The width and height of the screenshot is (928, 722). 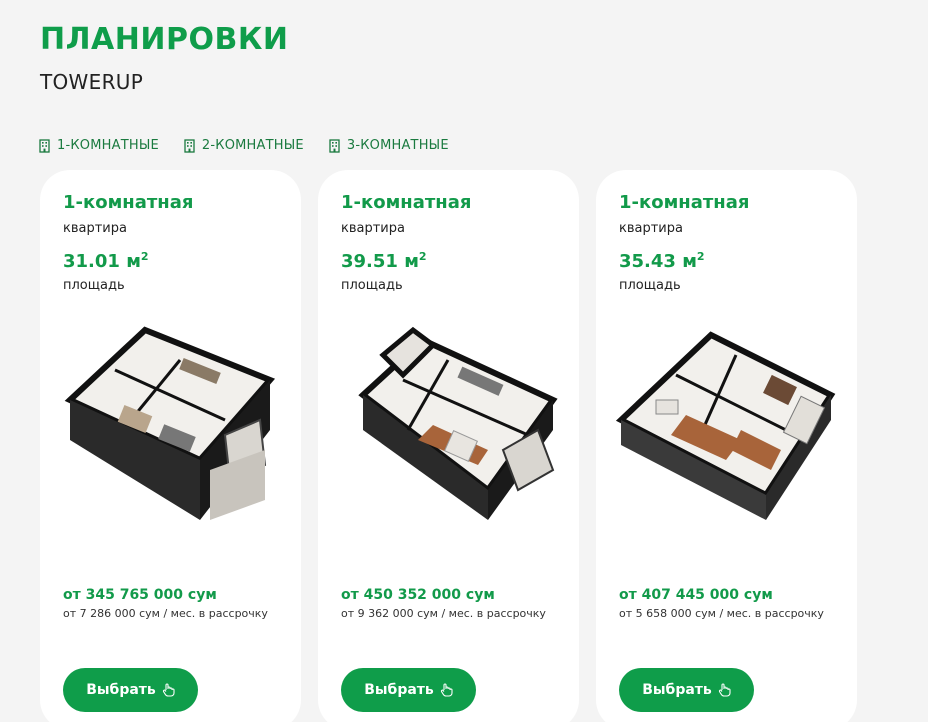 I want to click on room-filters: 1-КОМНАТНЫЕ 2-КОМНАТНЫЕ 3-КОМНАТНЫЕ, so click(x=243, y=145).